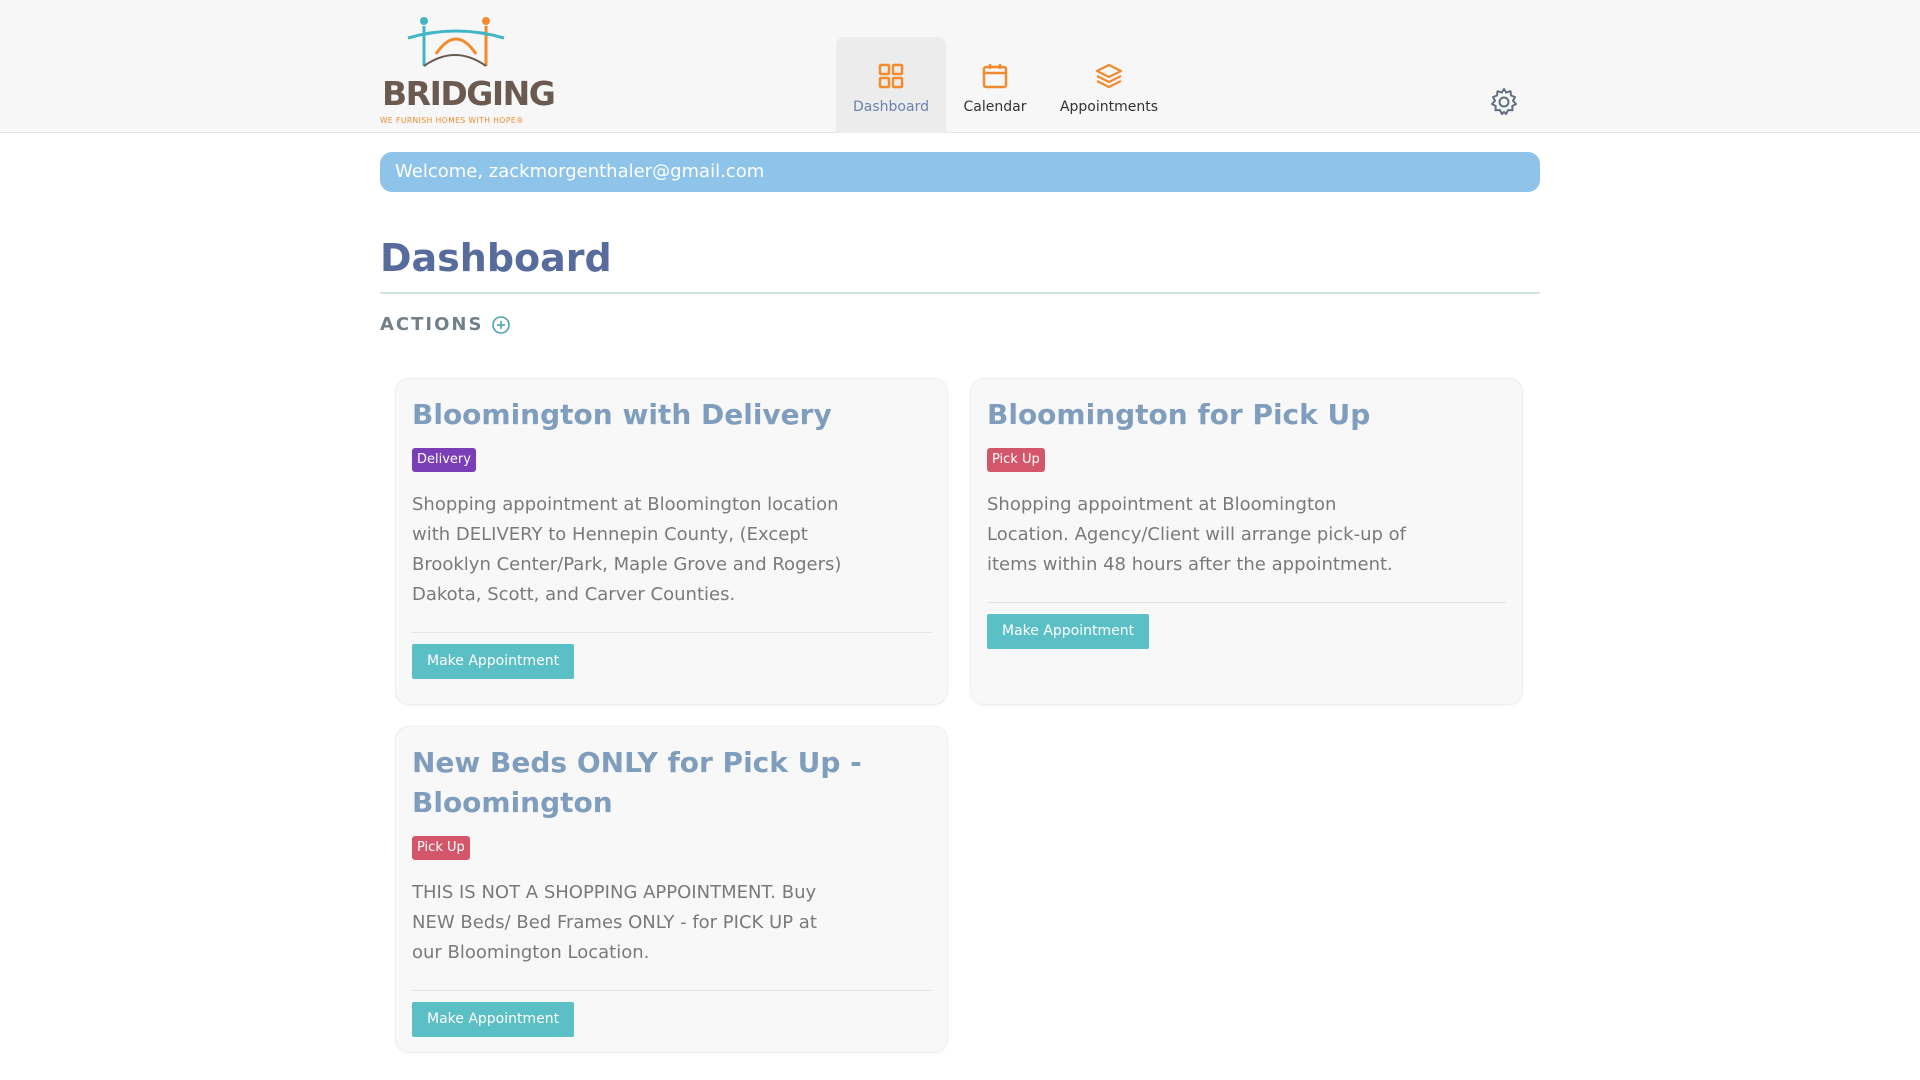 Image resolution: width=1920 pixels, height=1080 pixels. What do you see at coordinates (501, 325) in the screenshot?
I see `add-circle-icon` at bounding box center [501, 325].